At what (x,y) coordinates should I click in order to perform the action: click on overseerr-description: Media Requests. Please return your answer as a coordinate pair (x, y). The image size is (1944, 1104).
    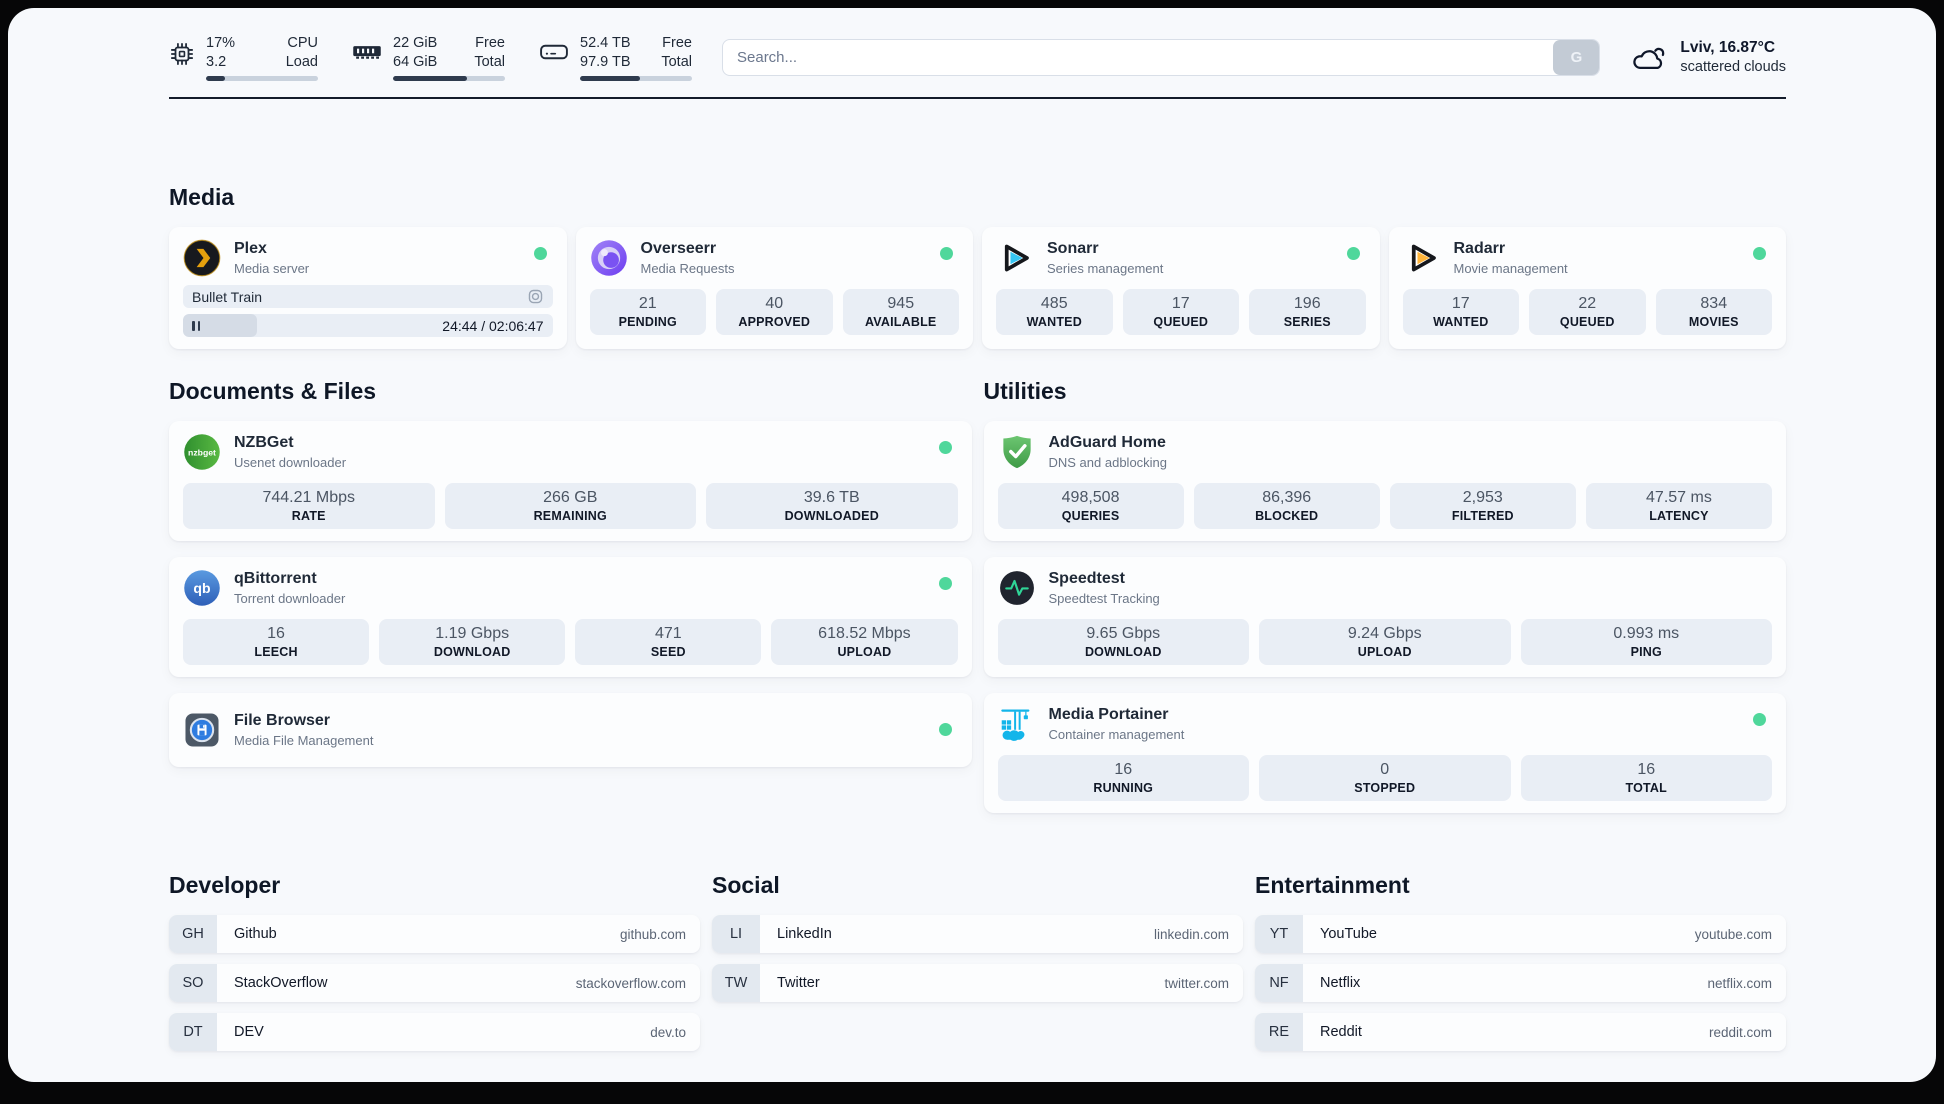
    Looking at the image, I should click on (687, 268).